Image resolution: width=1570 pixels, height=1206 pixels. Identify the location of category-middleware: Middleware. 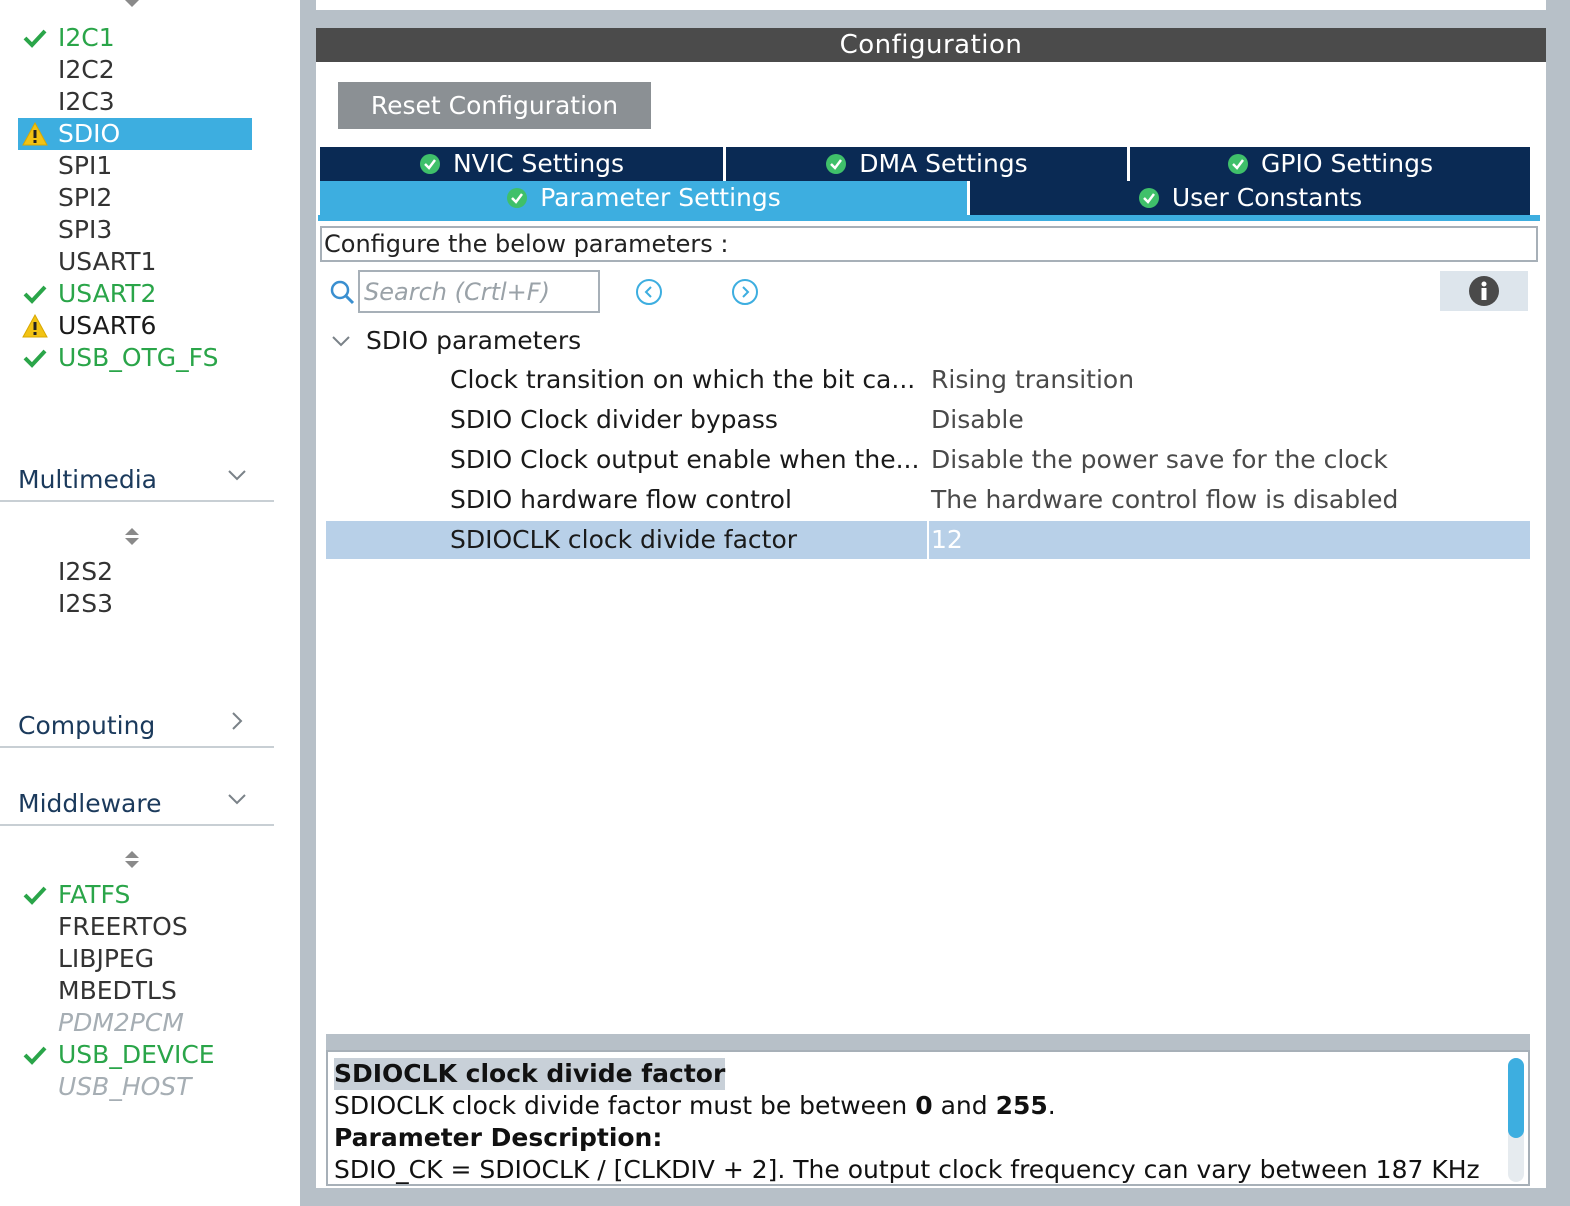
(137, 802).